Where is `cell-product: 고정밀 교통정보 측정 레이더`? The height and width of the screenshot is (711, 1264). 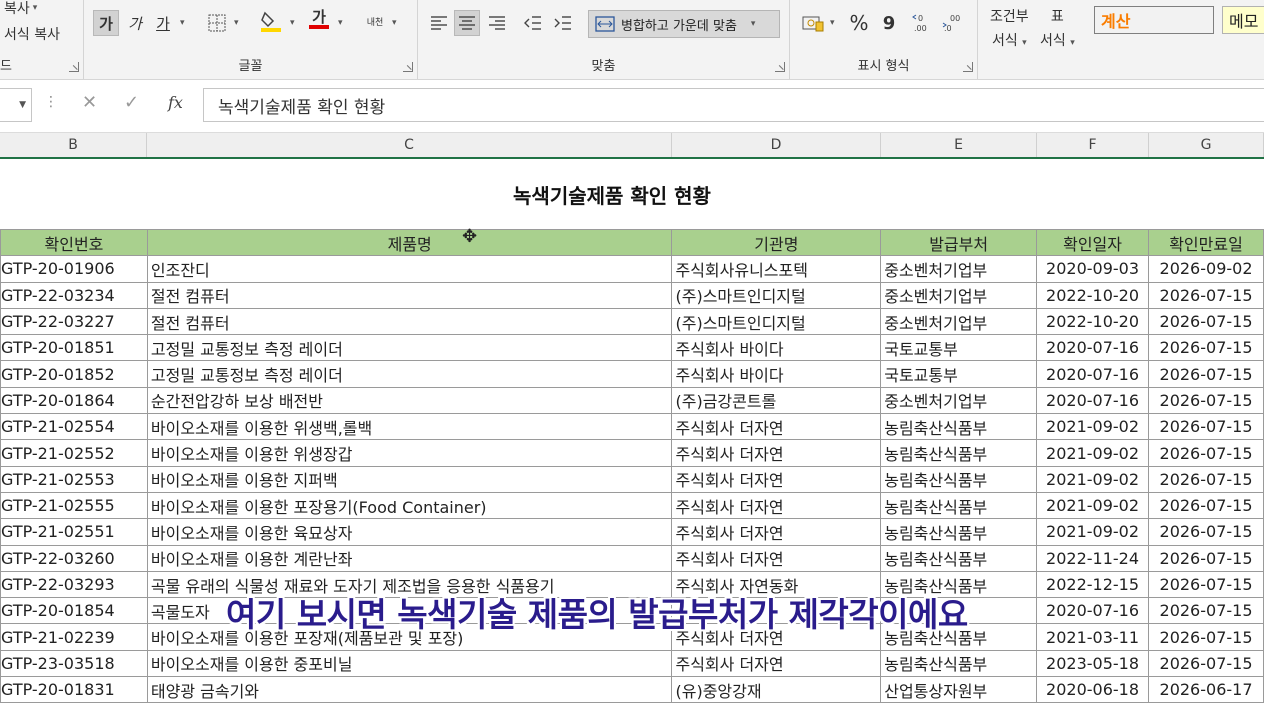 cell-product: 고정밀 교통정보 측정 레이더 is located at coordinates (409, 374).